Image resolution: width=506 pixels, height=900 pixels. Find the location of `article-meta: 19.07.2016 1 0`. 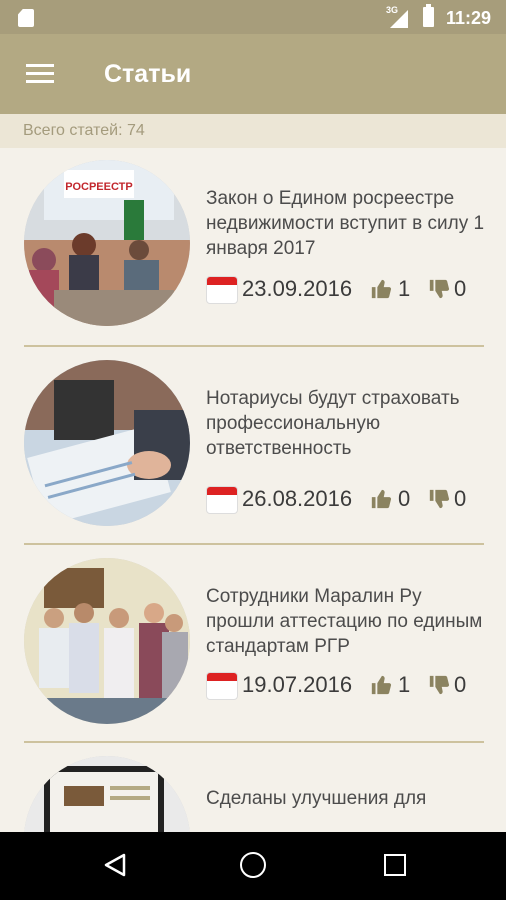

article-meta: 19.07.2016 1 0 is located at coordinates (347, 687).